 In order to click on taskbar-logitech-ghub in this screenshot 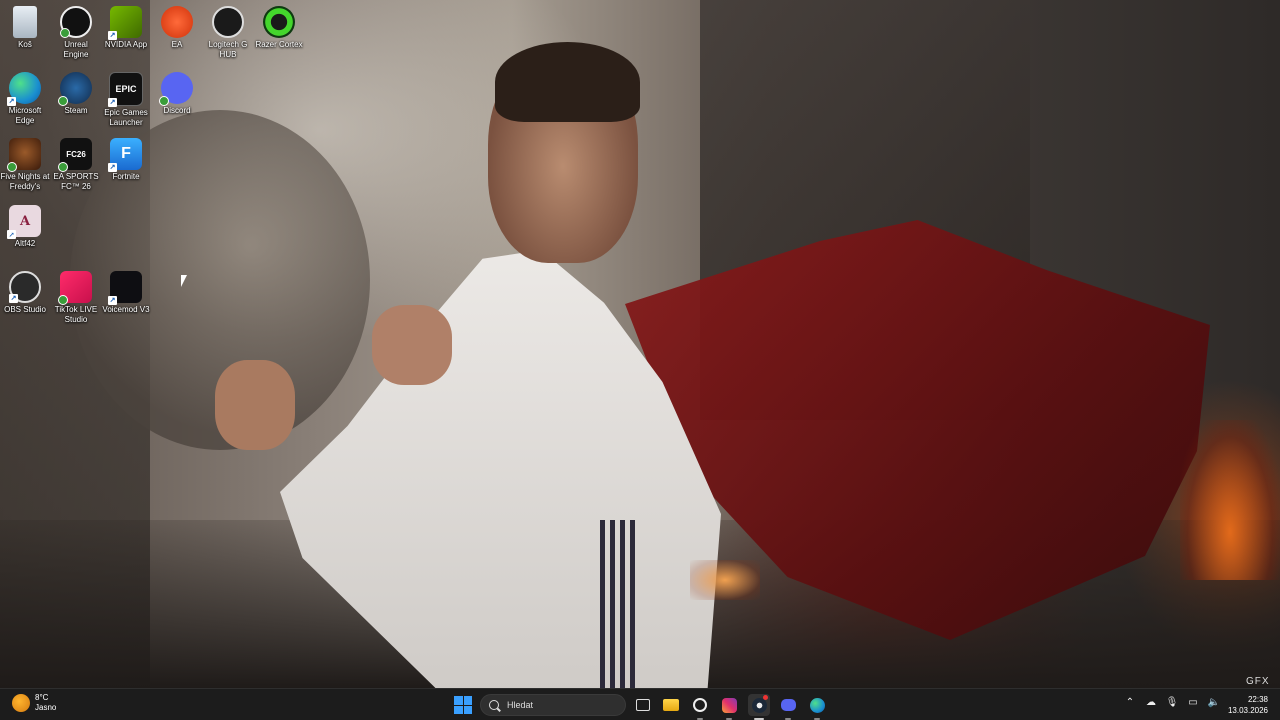, I will do `click(700, 707)`.